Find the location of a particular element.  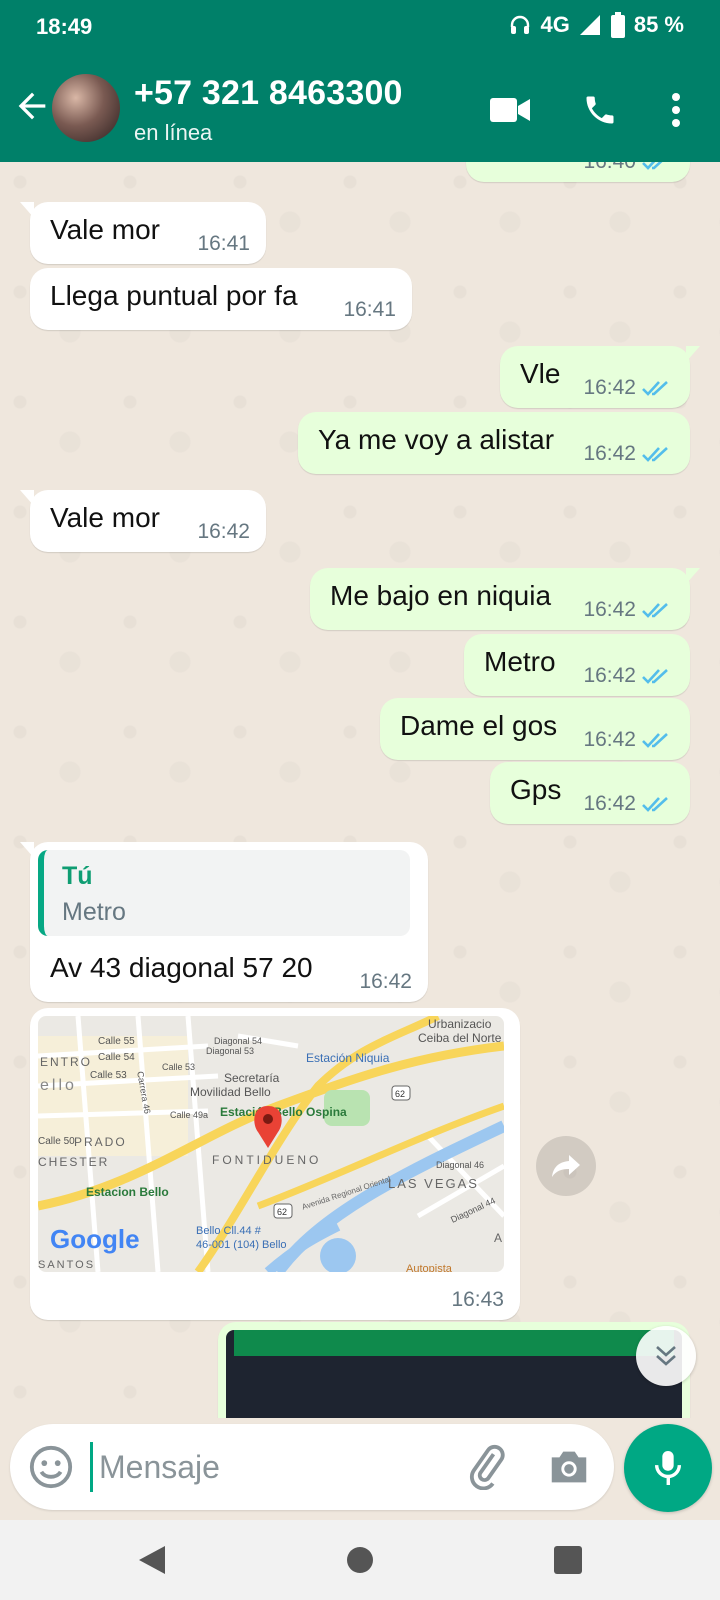

message-bubble-outgoing: Gps 16:42 is located at coordinates (590, 793).